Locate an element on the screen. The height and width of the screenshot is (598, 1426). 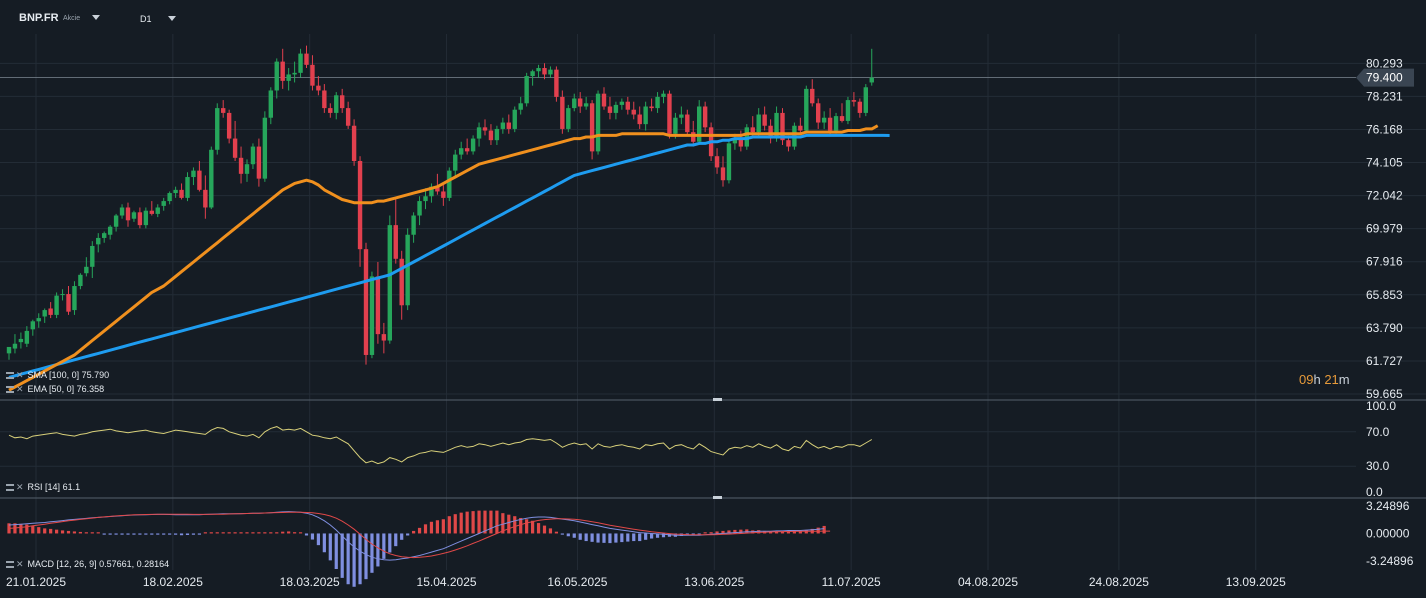
rsi-panel is located at coordinates (678, 446).